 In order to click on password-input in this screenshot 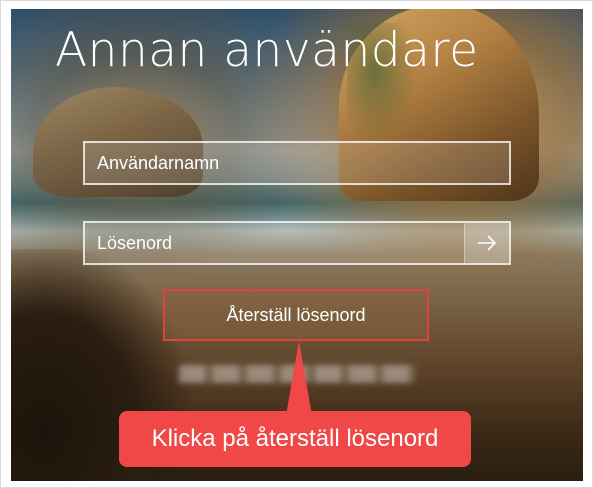, I will do `click(276, 243)`.